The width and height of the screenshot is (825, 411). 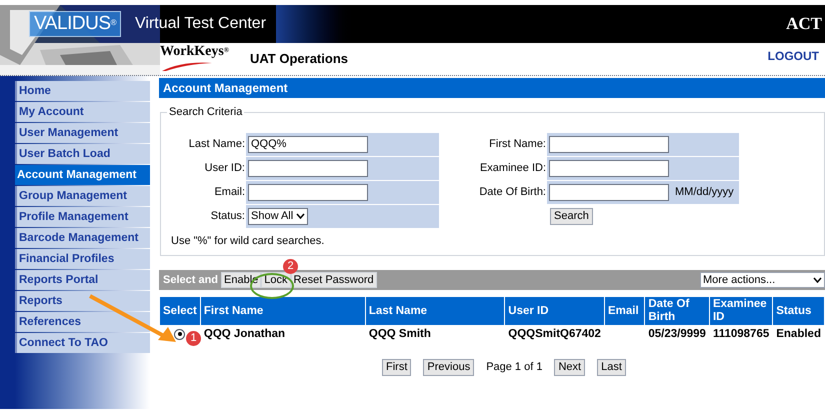 What do you see at coordinates (435, 311) in the screenshot?
I see `column-header: Last Name` at bounding box center [435, 311].